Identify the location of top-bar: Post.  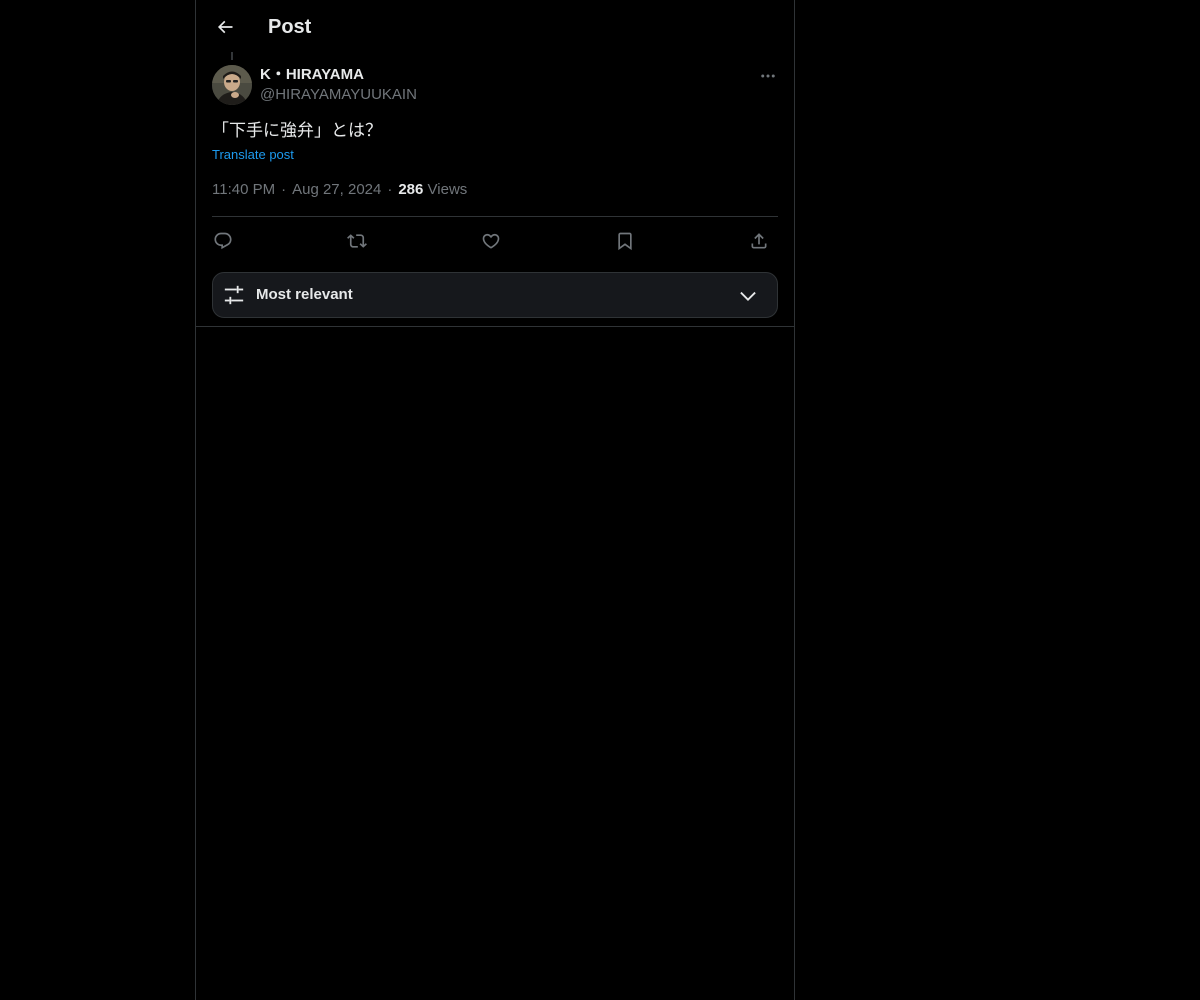
(495, 27).